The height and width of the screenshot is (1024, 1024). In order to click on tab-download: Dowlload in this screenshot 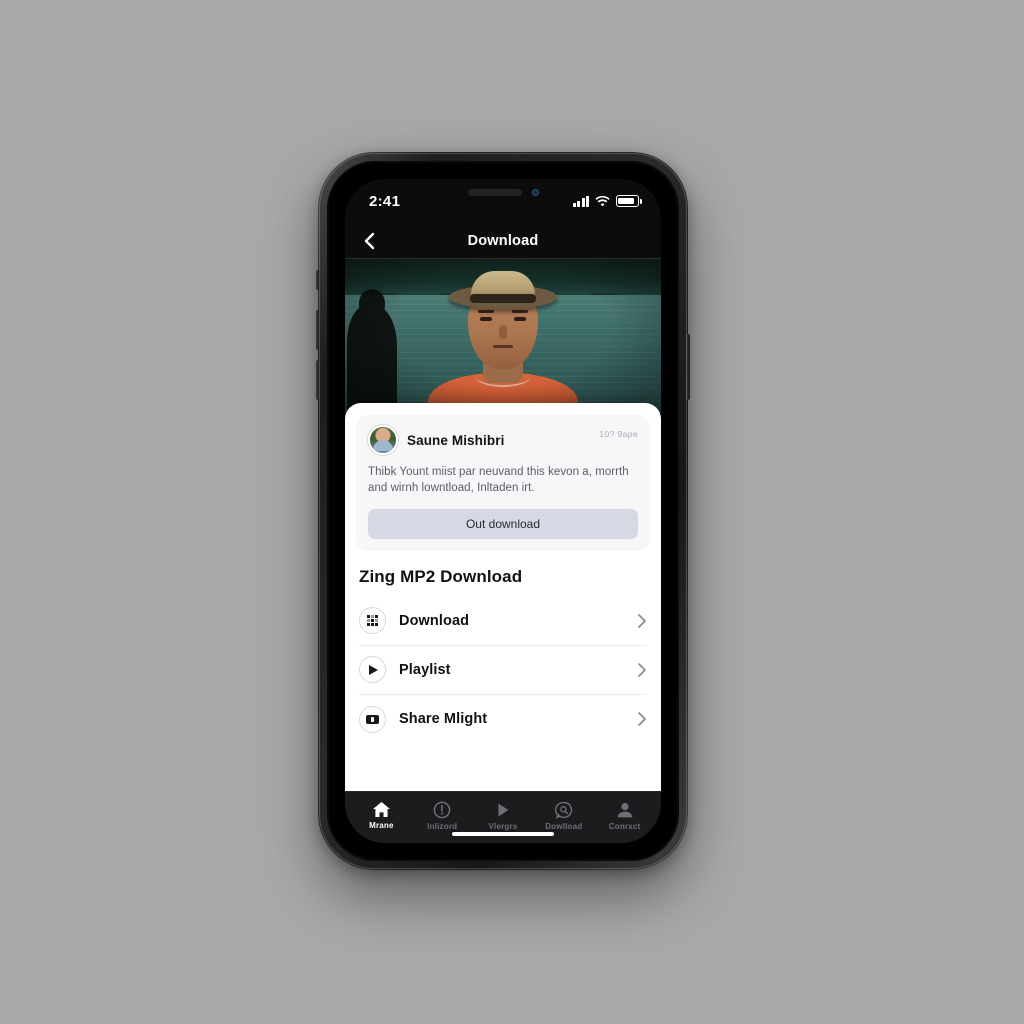, I will do `click(563, 816)`.